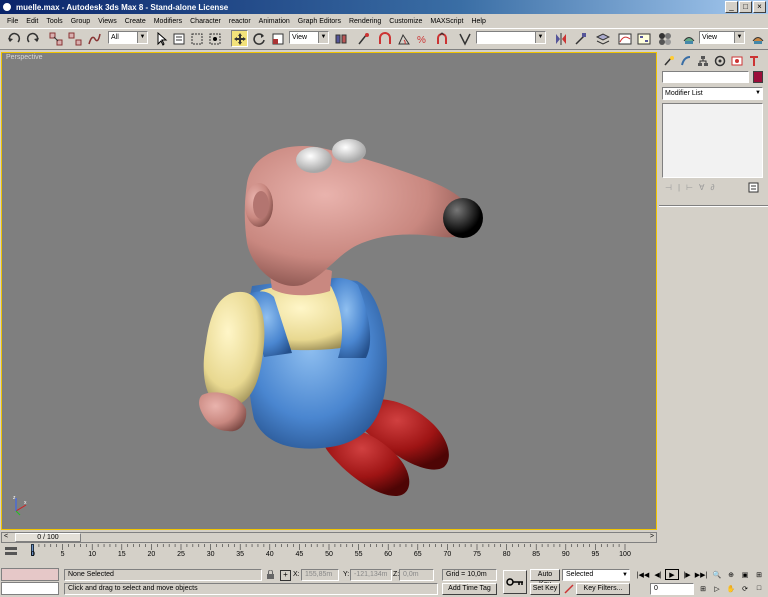 Image resolution: width=768 pixels, height=597 pixels. Describe the element at coordinates (340, 38) in the screenshot. I see `pivot-center-icon` at that location.